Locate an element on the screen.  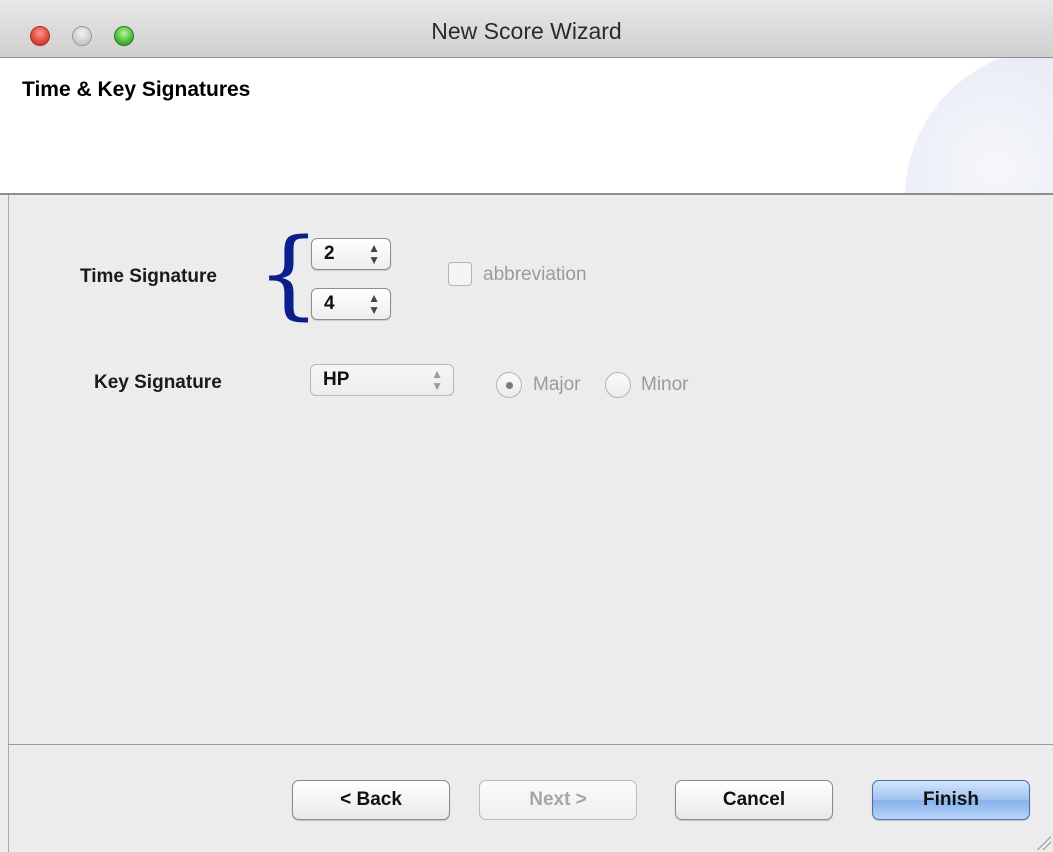
major-label: Major is located at coordinates (557, 384).